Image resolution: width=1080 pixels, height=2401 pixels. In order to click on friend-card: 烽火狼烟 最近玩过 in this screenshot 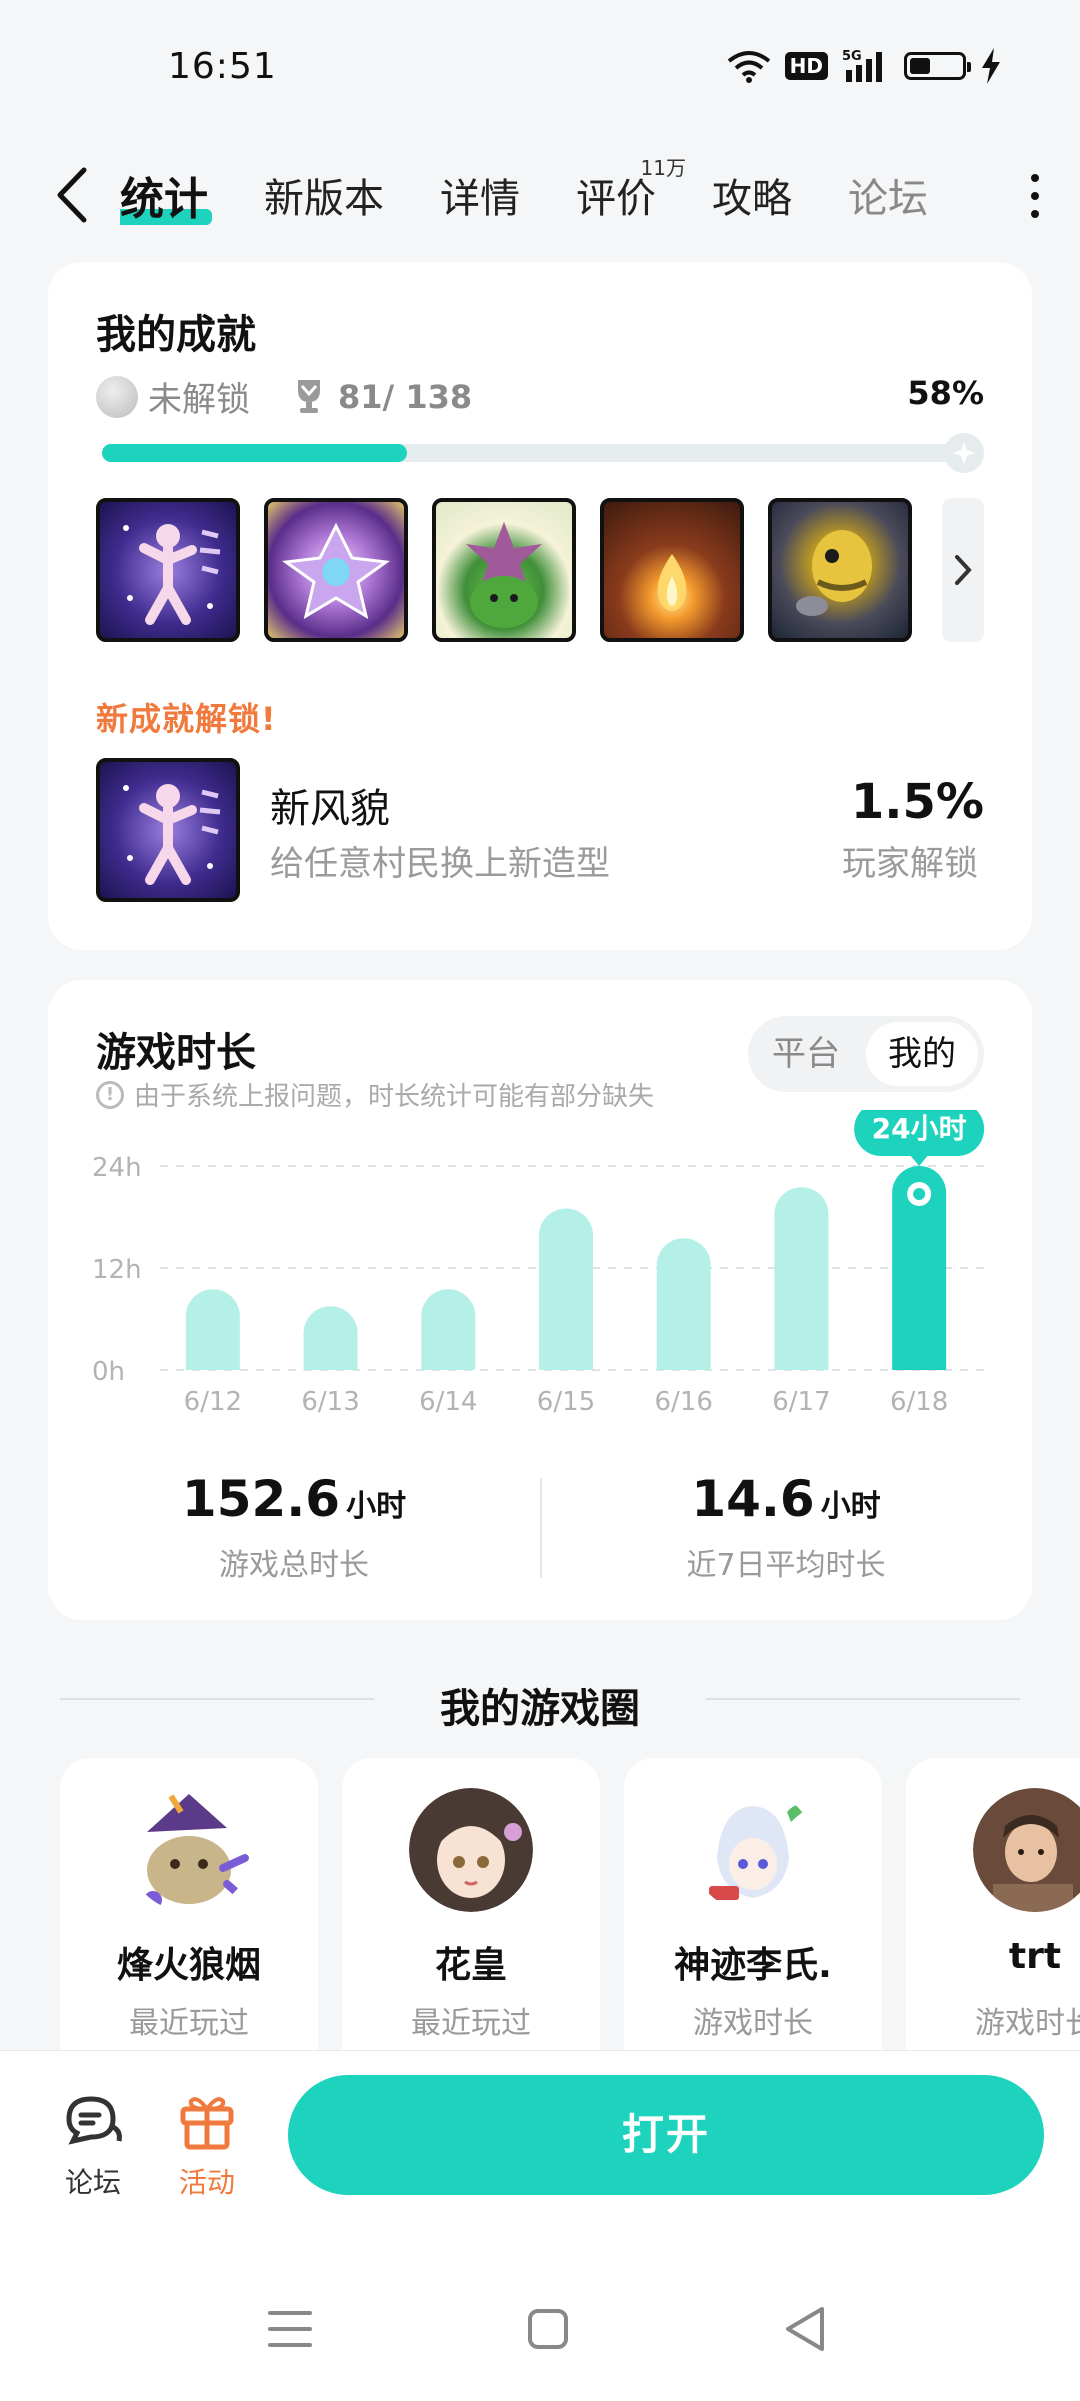, I will do `click(189, 1908)`.